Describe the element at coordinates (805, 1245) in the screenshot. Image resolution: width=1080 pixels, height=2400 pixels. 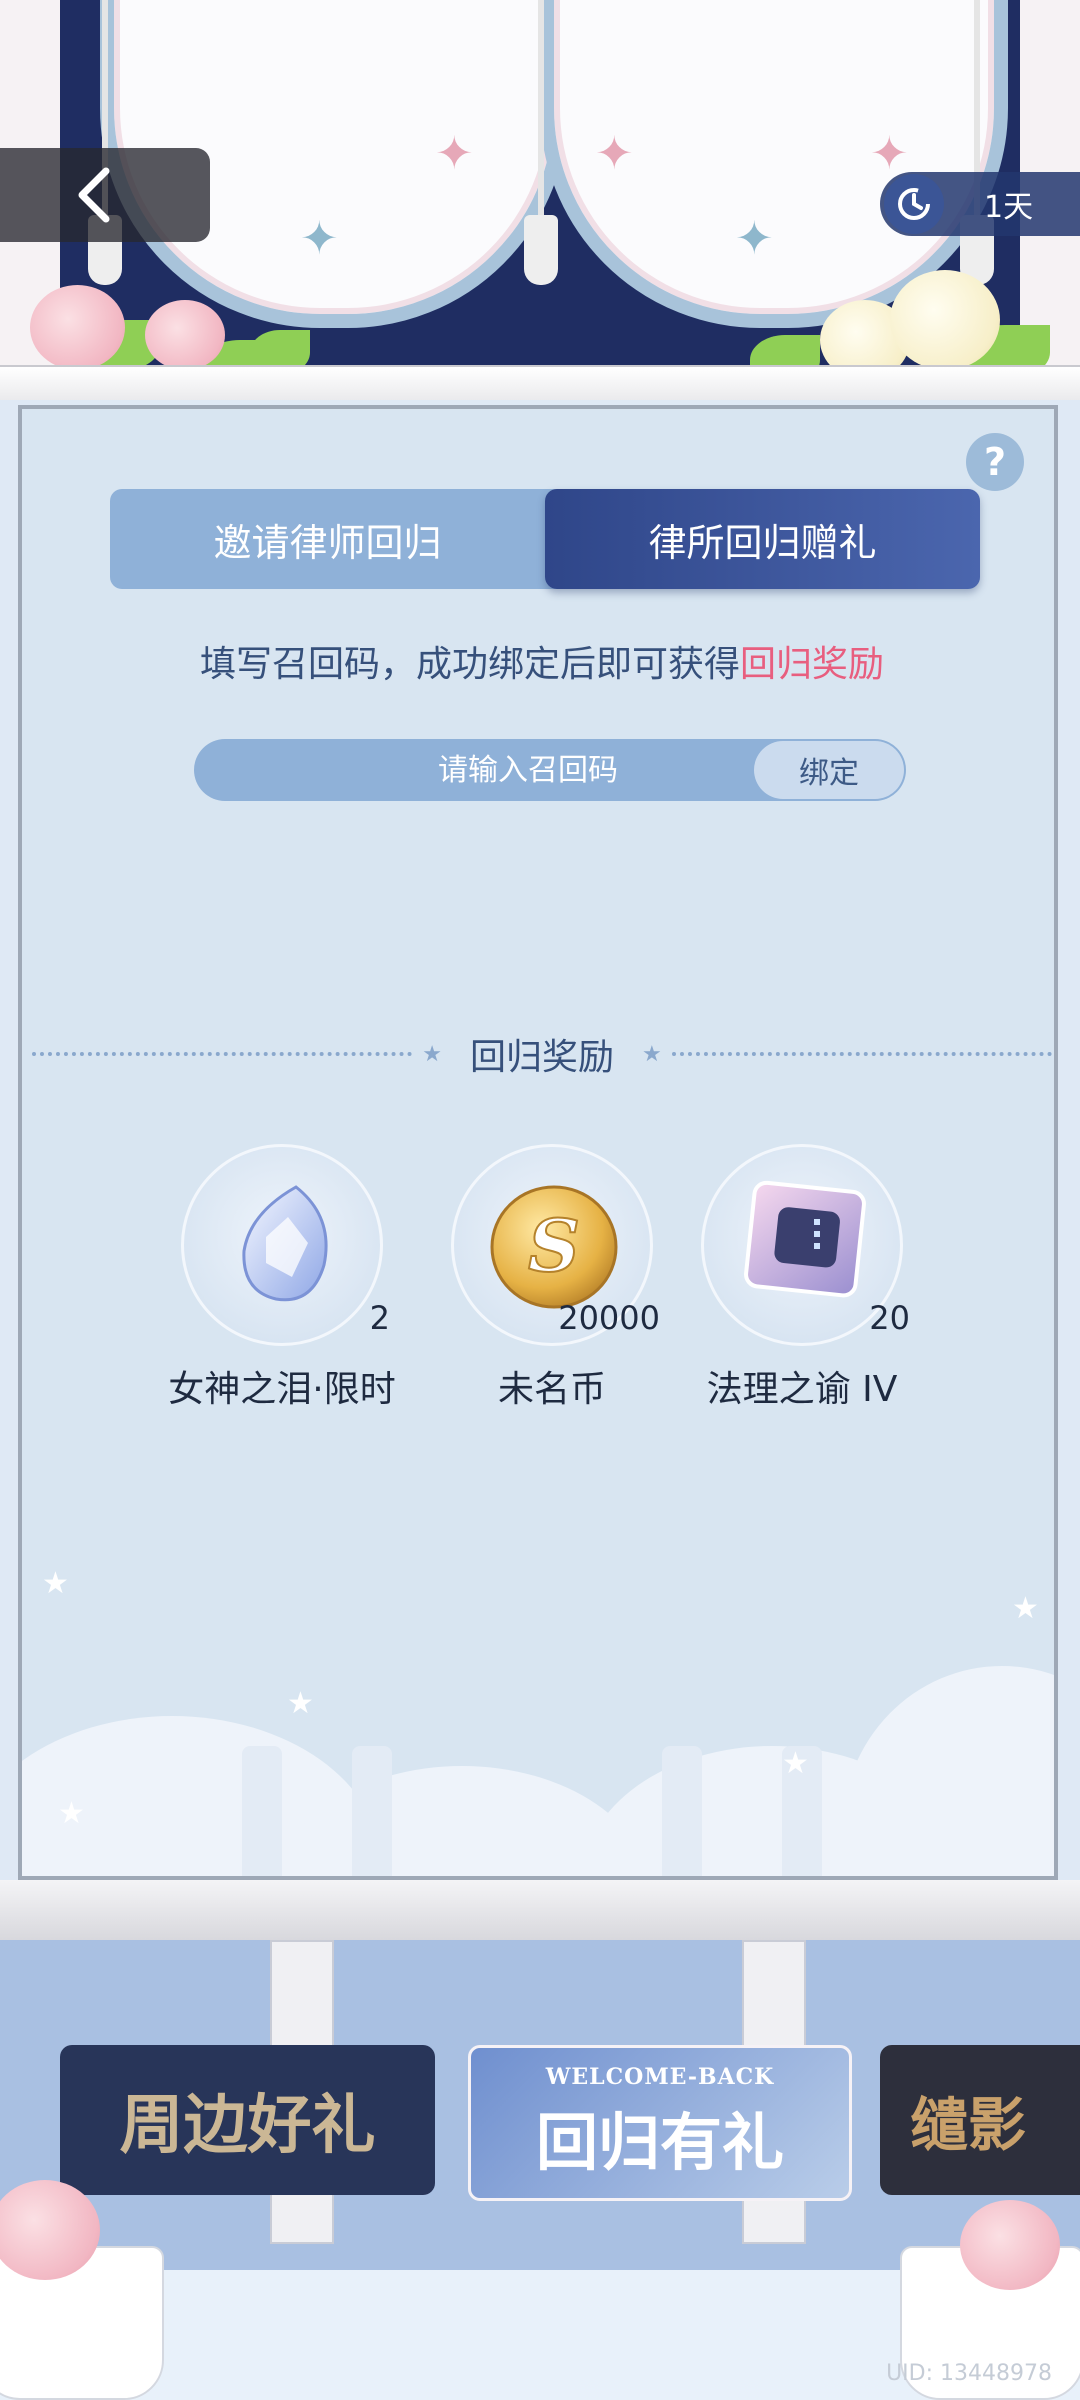
I see `reward-icon-frame: 20` at that location.